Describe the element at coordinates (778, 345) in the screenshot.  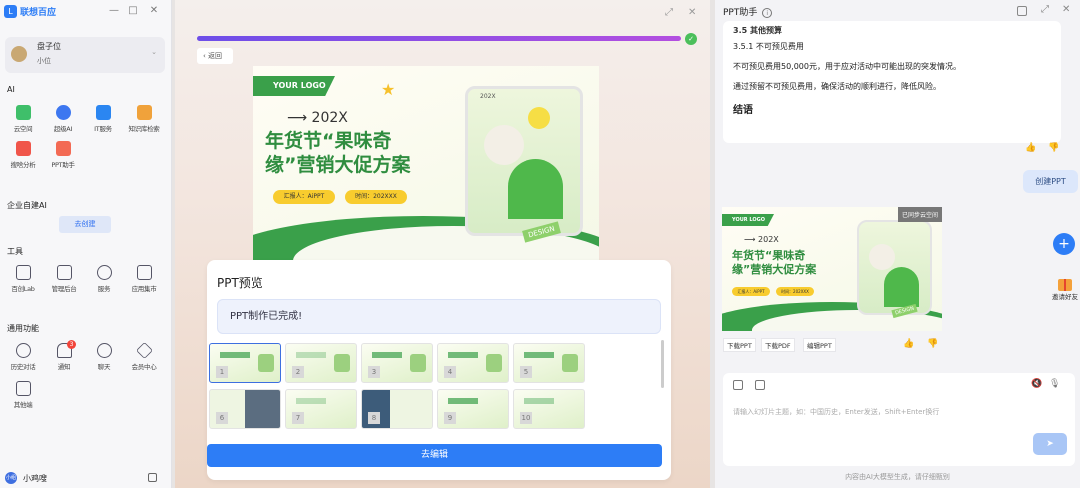
I see `download-pdf-button: 下载PDF` at that location.